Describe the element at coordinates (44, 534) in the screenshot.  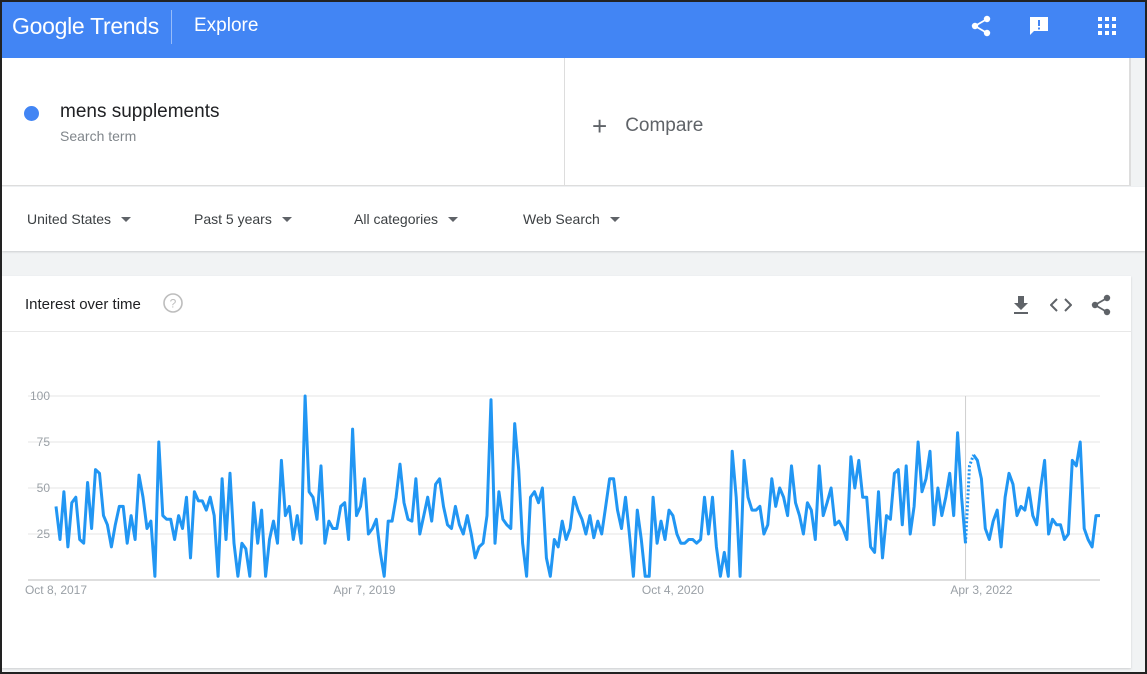
I see `y-tick-label: 25` at that location.